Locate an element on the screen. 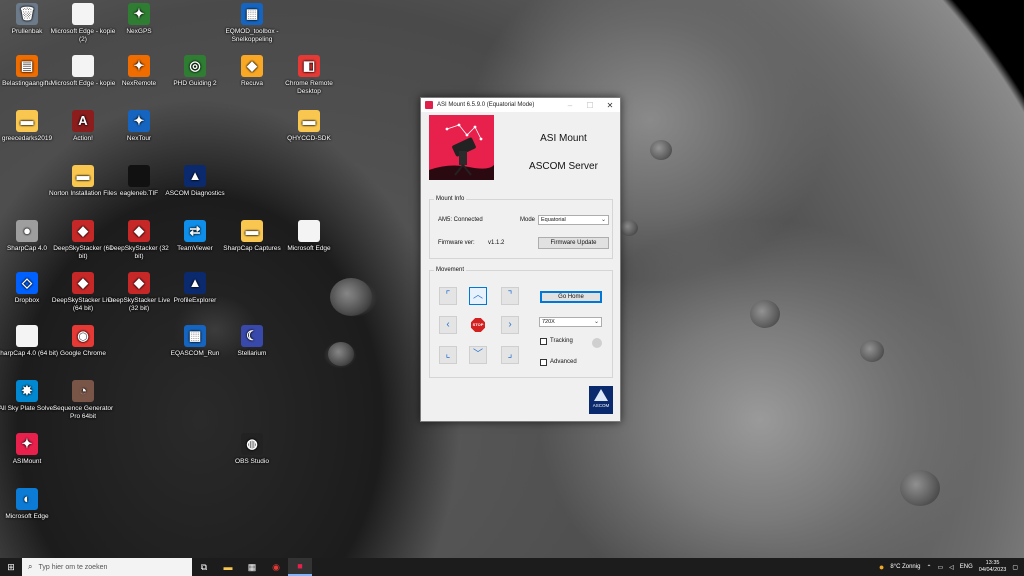  windows-start-icon: ⊞ is located at coordinates (11, 567).